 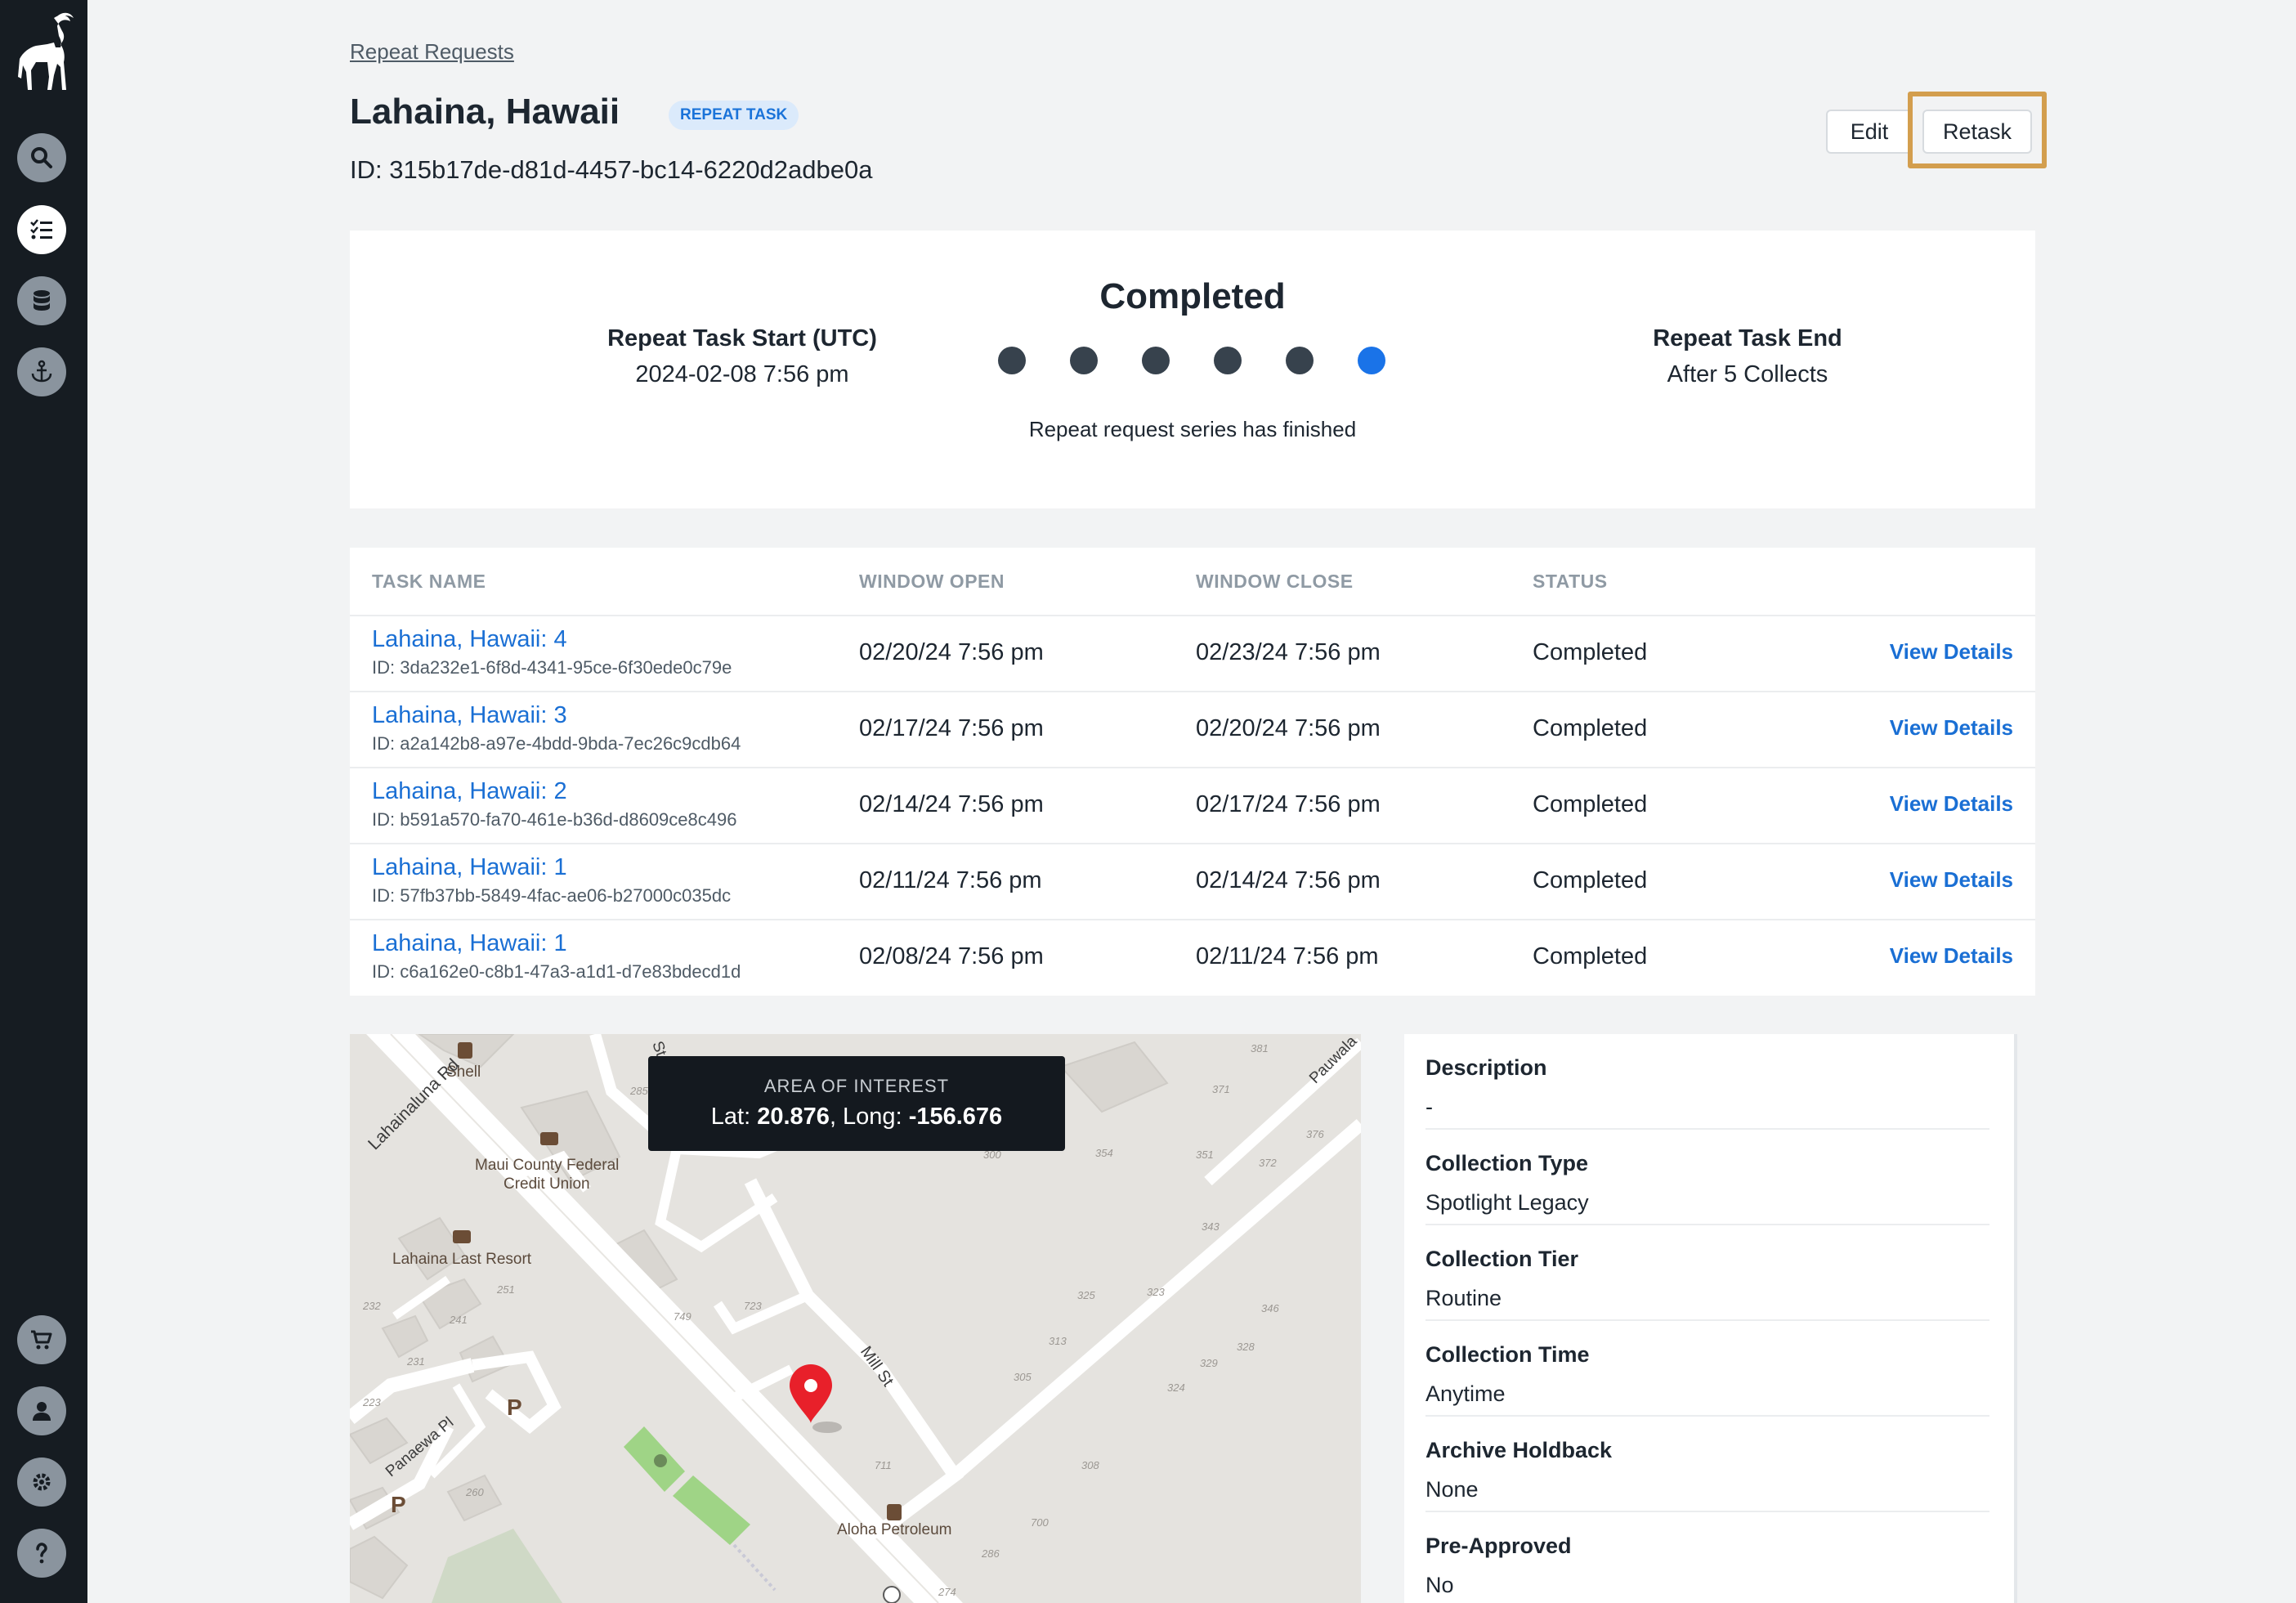 I want to click on map-label-aloha: Aloha Petroleum, so click(x=894, y=1529).